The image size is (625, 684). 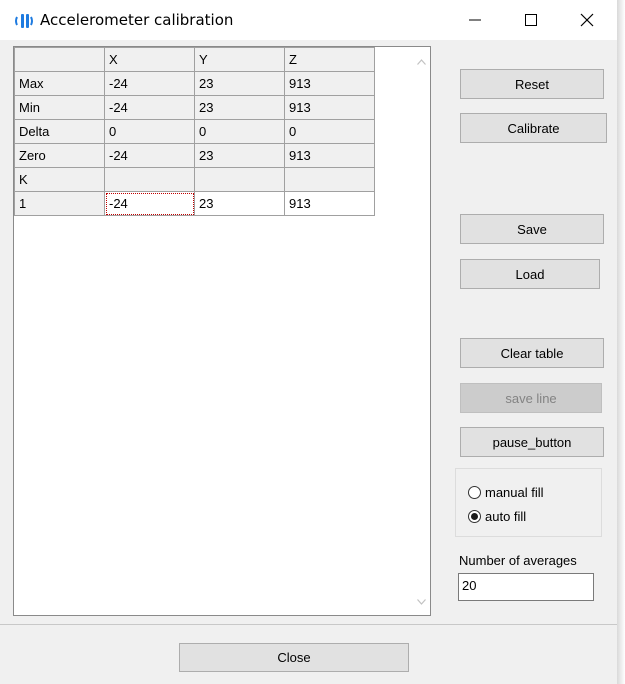 I want to click on table-row: Delta 0 0 0, so click(x=194, y=131).